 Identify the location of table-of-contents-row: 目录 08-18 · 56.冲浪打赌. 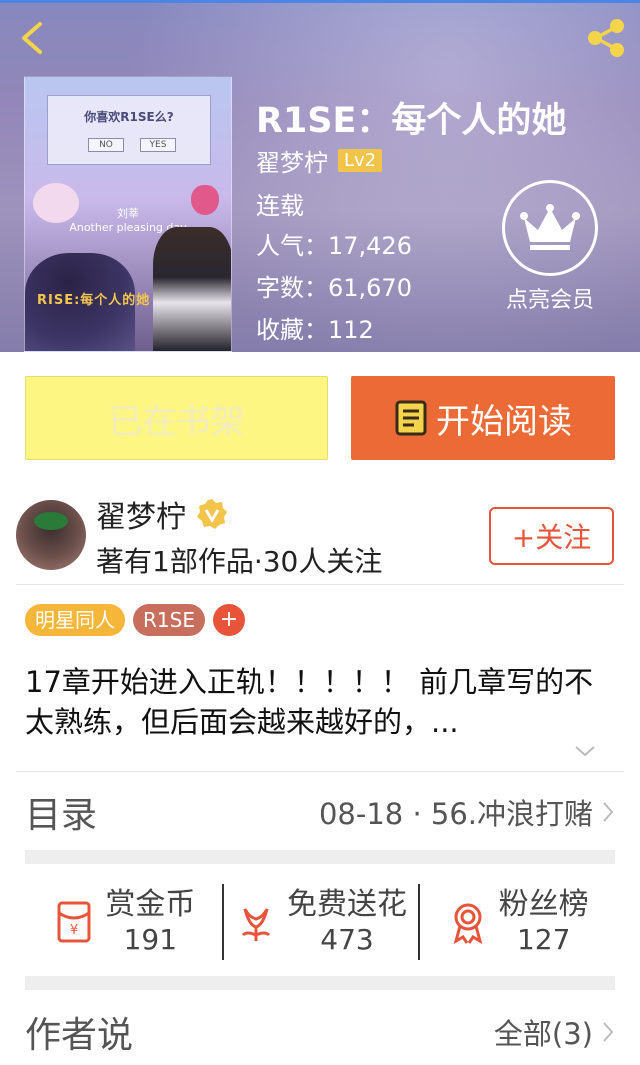
(320, 812).